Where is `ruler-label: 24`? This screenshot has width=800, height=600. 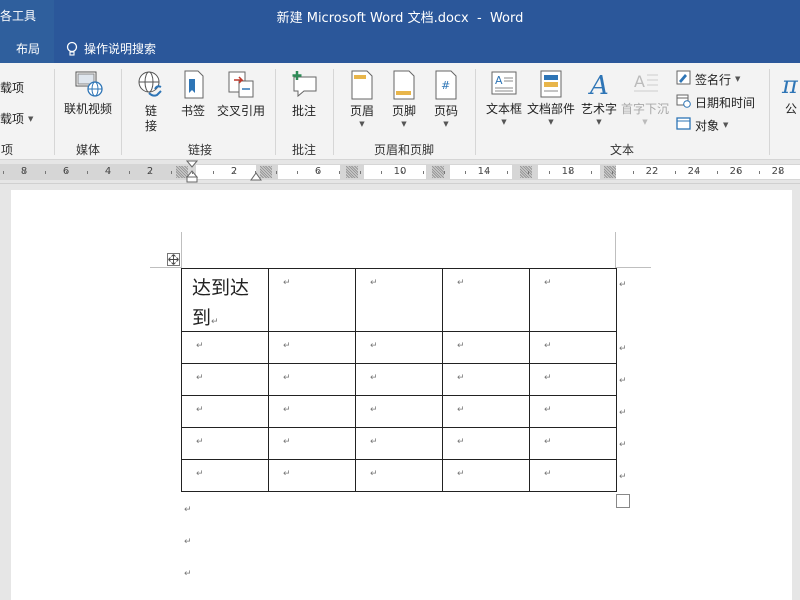 ruler-label: 24 is located at coordinates (694, 171).